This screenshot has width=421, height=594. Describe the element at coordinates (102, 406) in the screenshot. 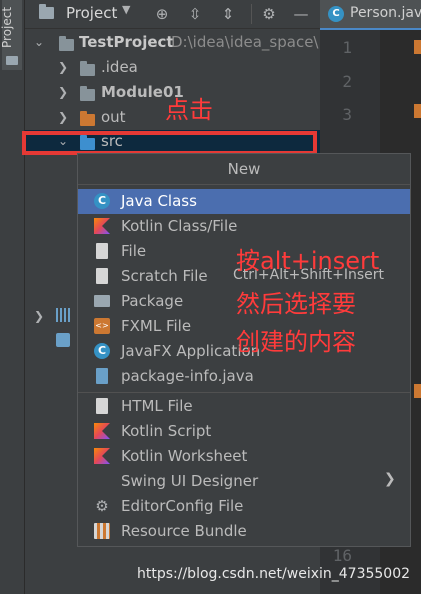

I see `html-file-icon` at that location.